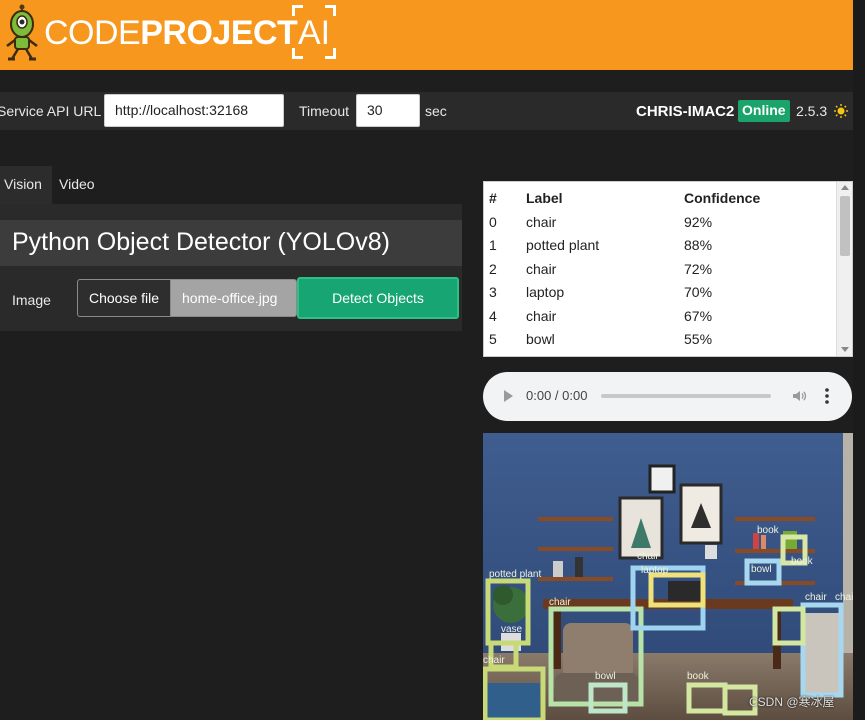 The width and height of the screenshot is (865, 720). What do you see at coordinates (324, 111) in the screenshot?
I see `timeout-label: Timeout` at bounding box center [324, 111].